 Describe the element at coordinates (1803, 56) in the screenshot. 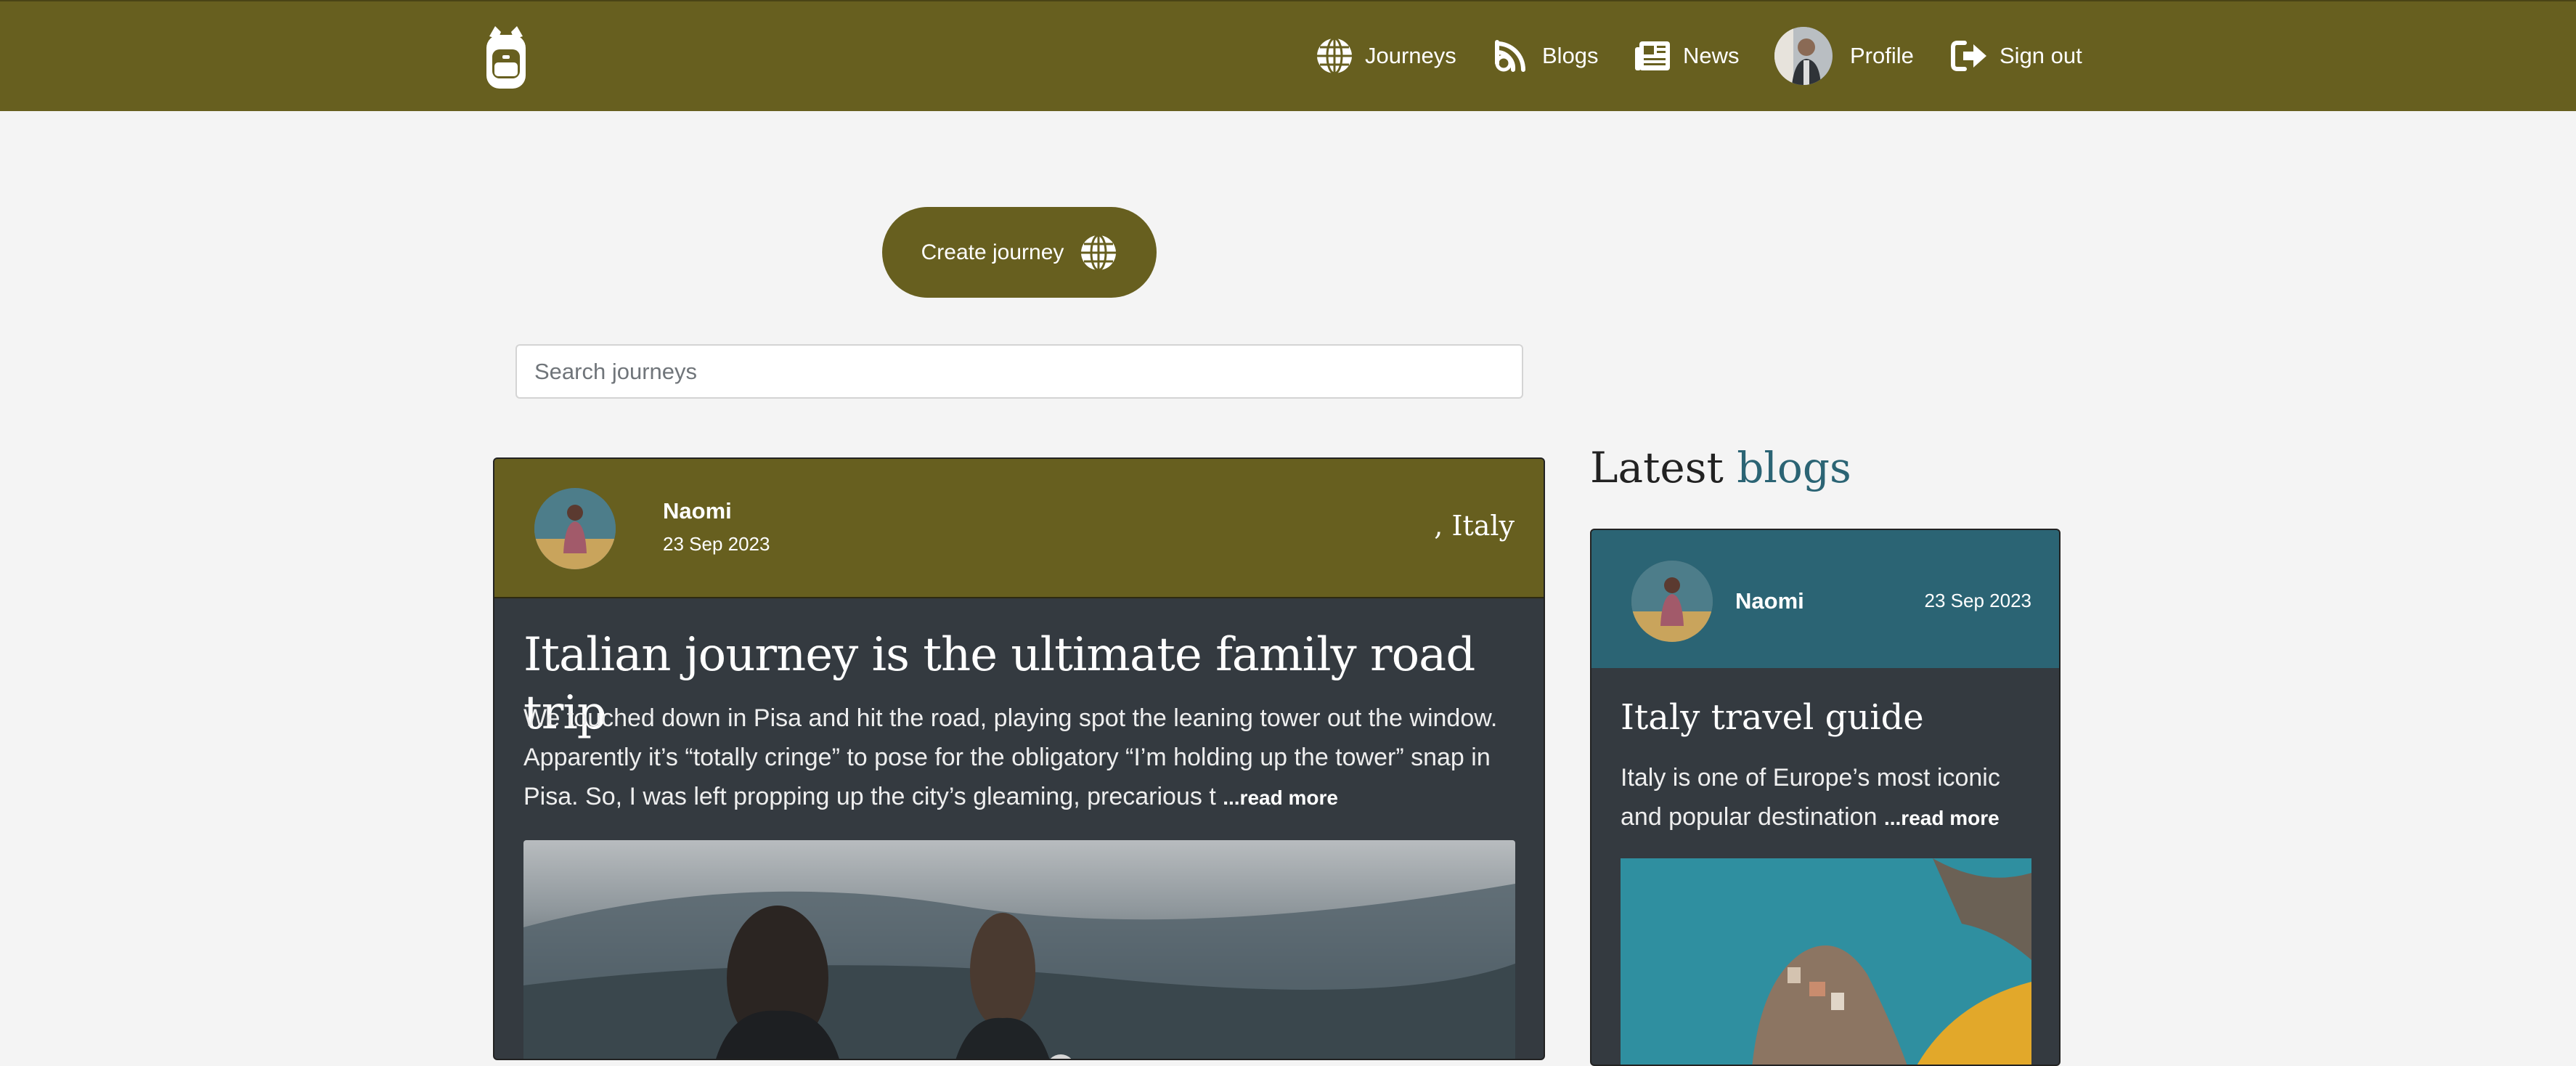

I see `avatar` at that location.